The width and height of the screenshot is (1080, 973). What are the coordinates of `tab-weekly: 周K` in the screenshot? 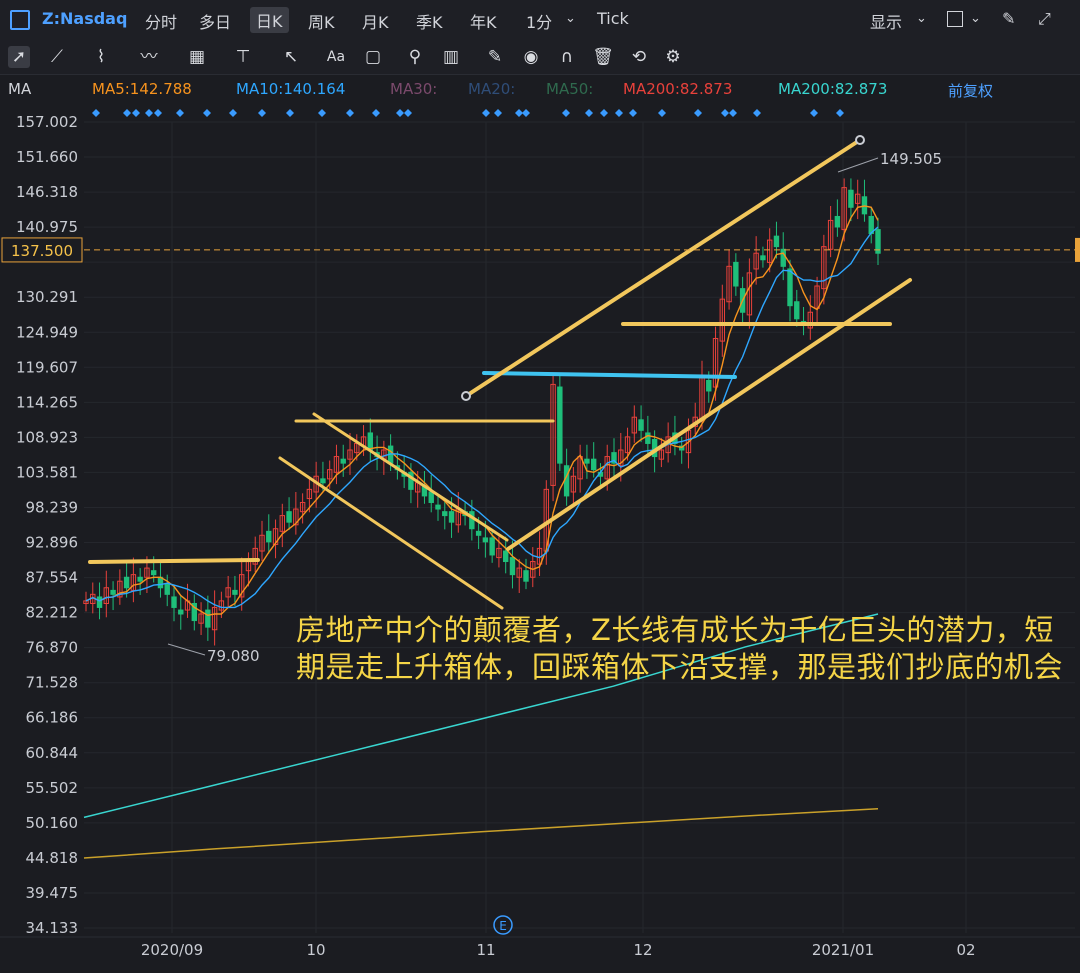 It's located at (321, 21).